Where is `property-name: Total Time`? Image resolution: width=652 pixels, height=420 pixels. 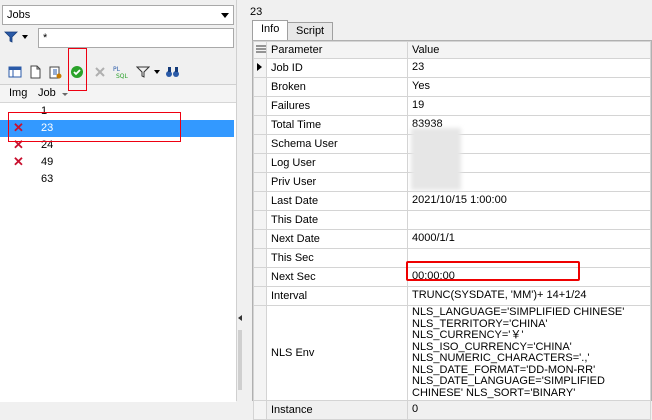 property-name: Total Time is located at coordinates (337, 125).